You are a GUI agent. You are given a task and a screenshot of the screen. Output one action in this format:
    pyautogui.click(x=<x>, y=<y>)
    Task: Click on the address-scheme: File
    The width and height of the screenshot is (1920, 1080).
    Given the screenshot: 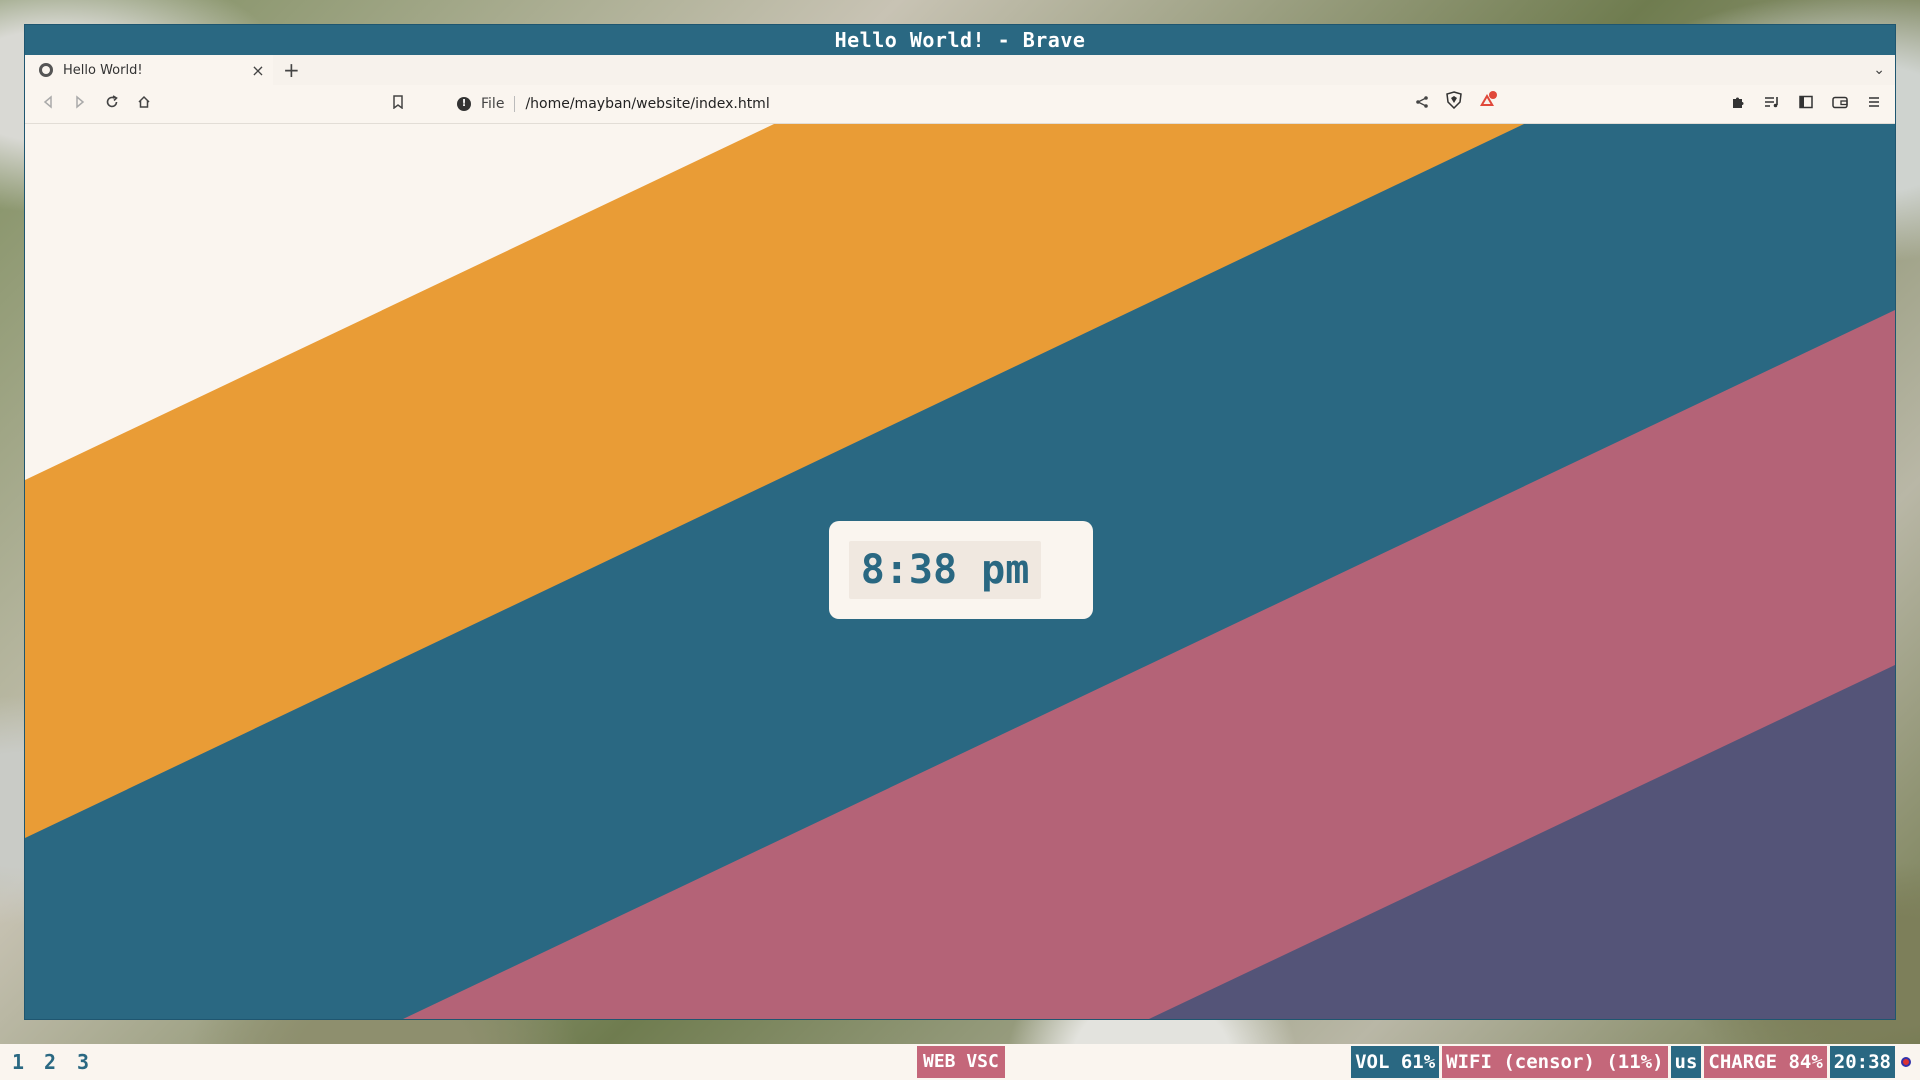 What is the action you would take?
    pyautogui.click(x=493, y=104)
    